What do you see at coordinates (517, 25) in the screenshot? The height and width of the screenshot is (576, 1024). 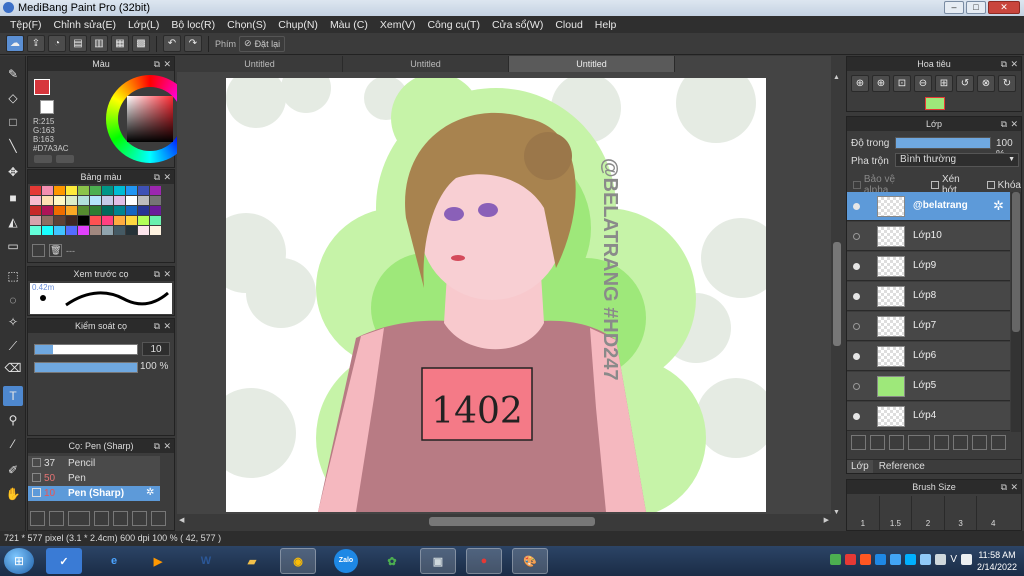 I see `menu-window: Cửa sổ(W)` at bounding box center [517, 25].